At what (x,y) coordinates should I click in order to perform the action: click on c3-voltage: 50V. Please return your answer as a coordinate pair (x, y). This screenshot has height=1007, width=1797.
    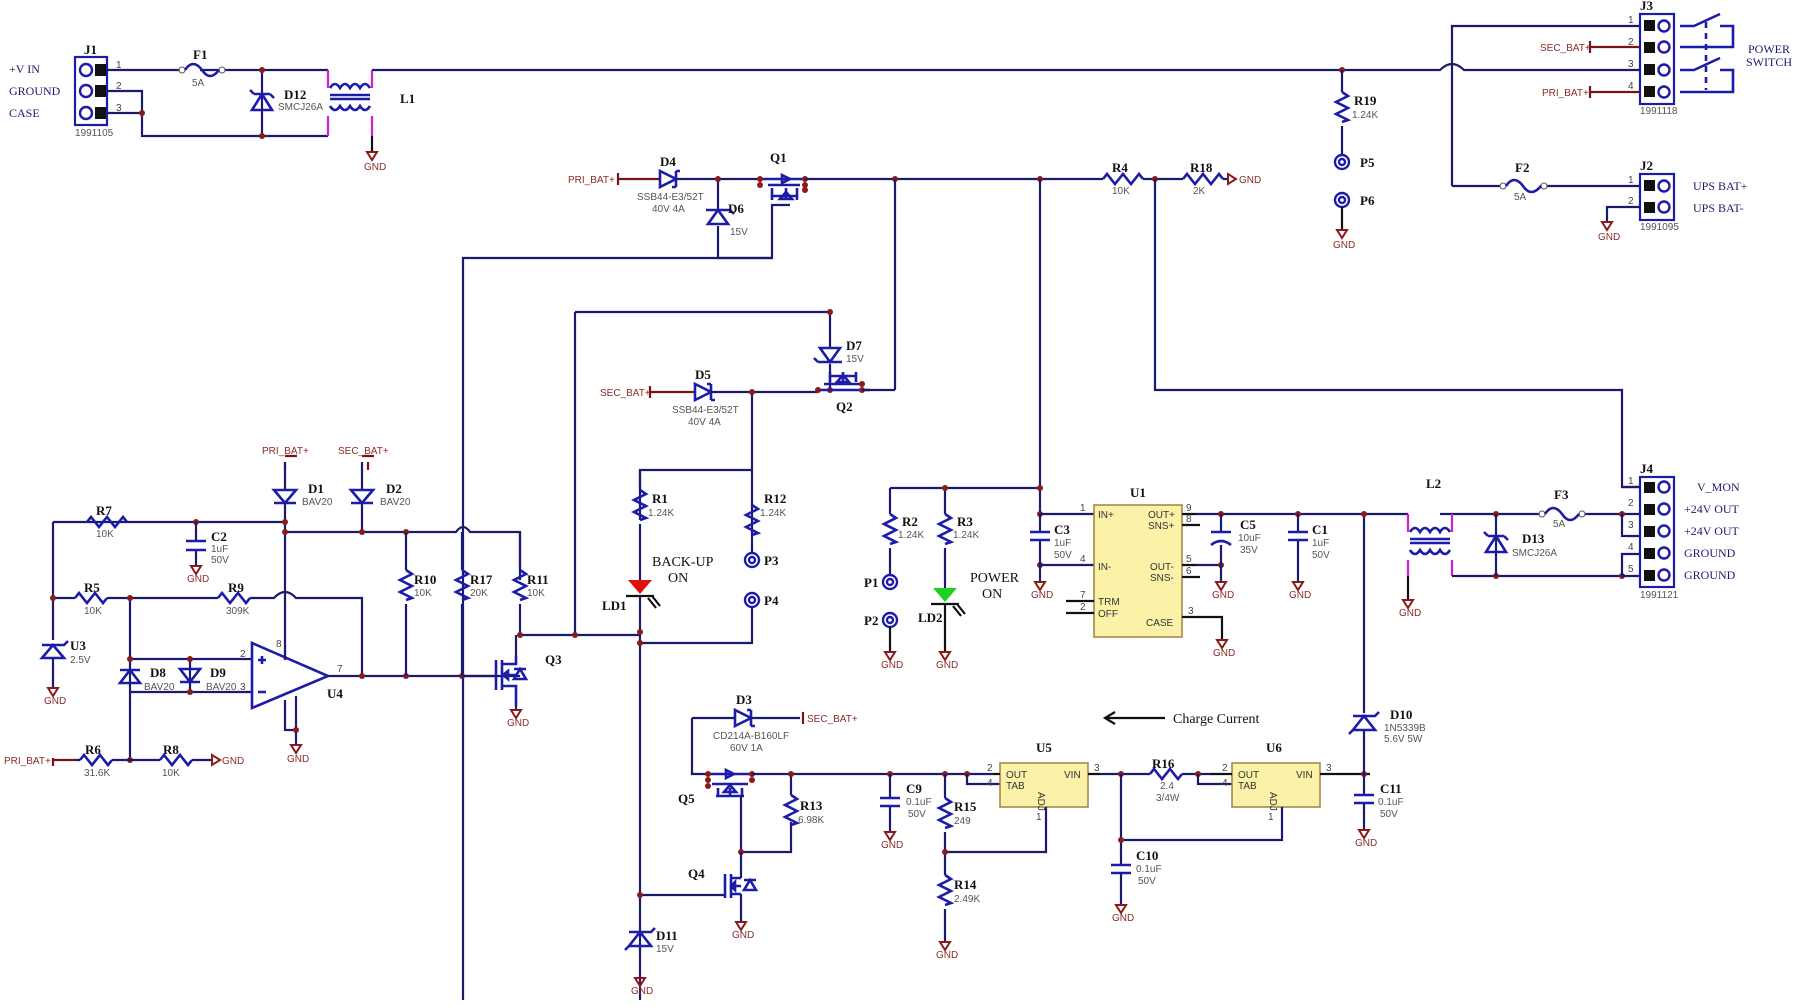
    Looking at the image, I should click on (1063, 555).